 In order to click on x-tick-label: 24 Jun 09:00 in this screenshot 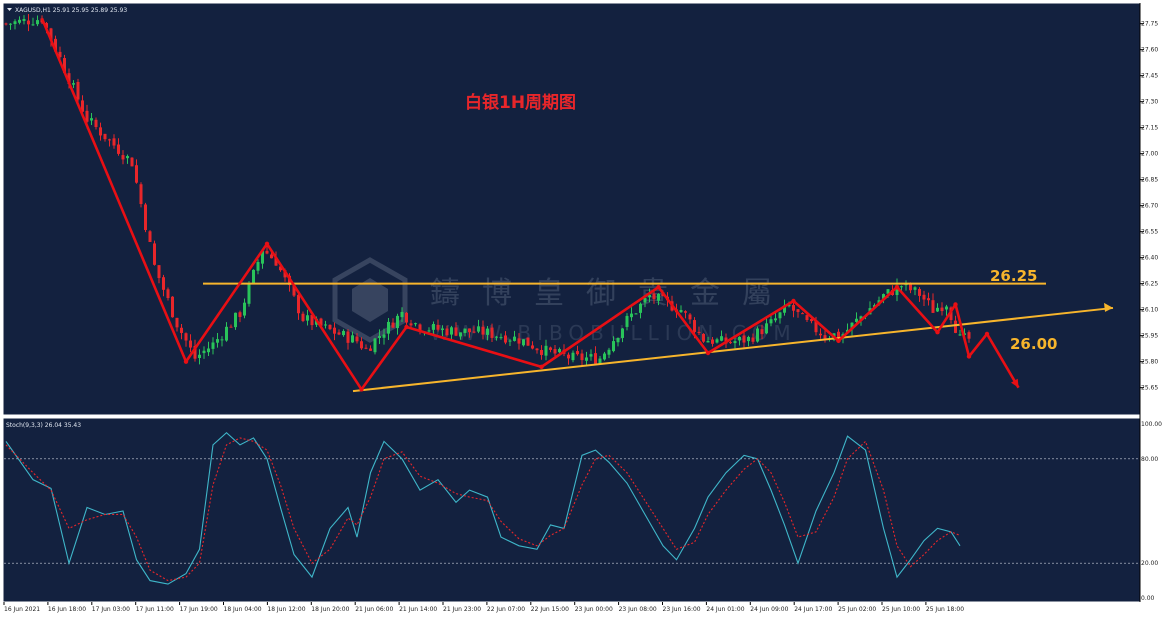, I will do `click(769, 609)`.